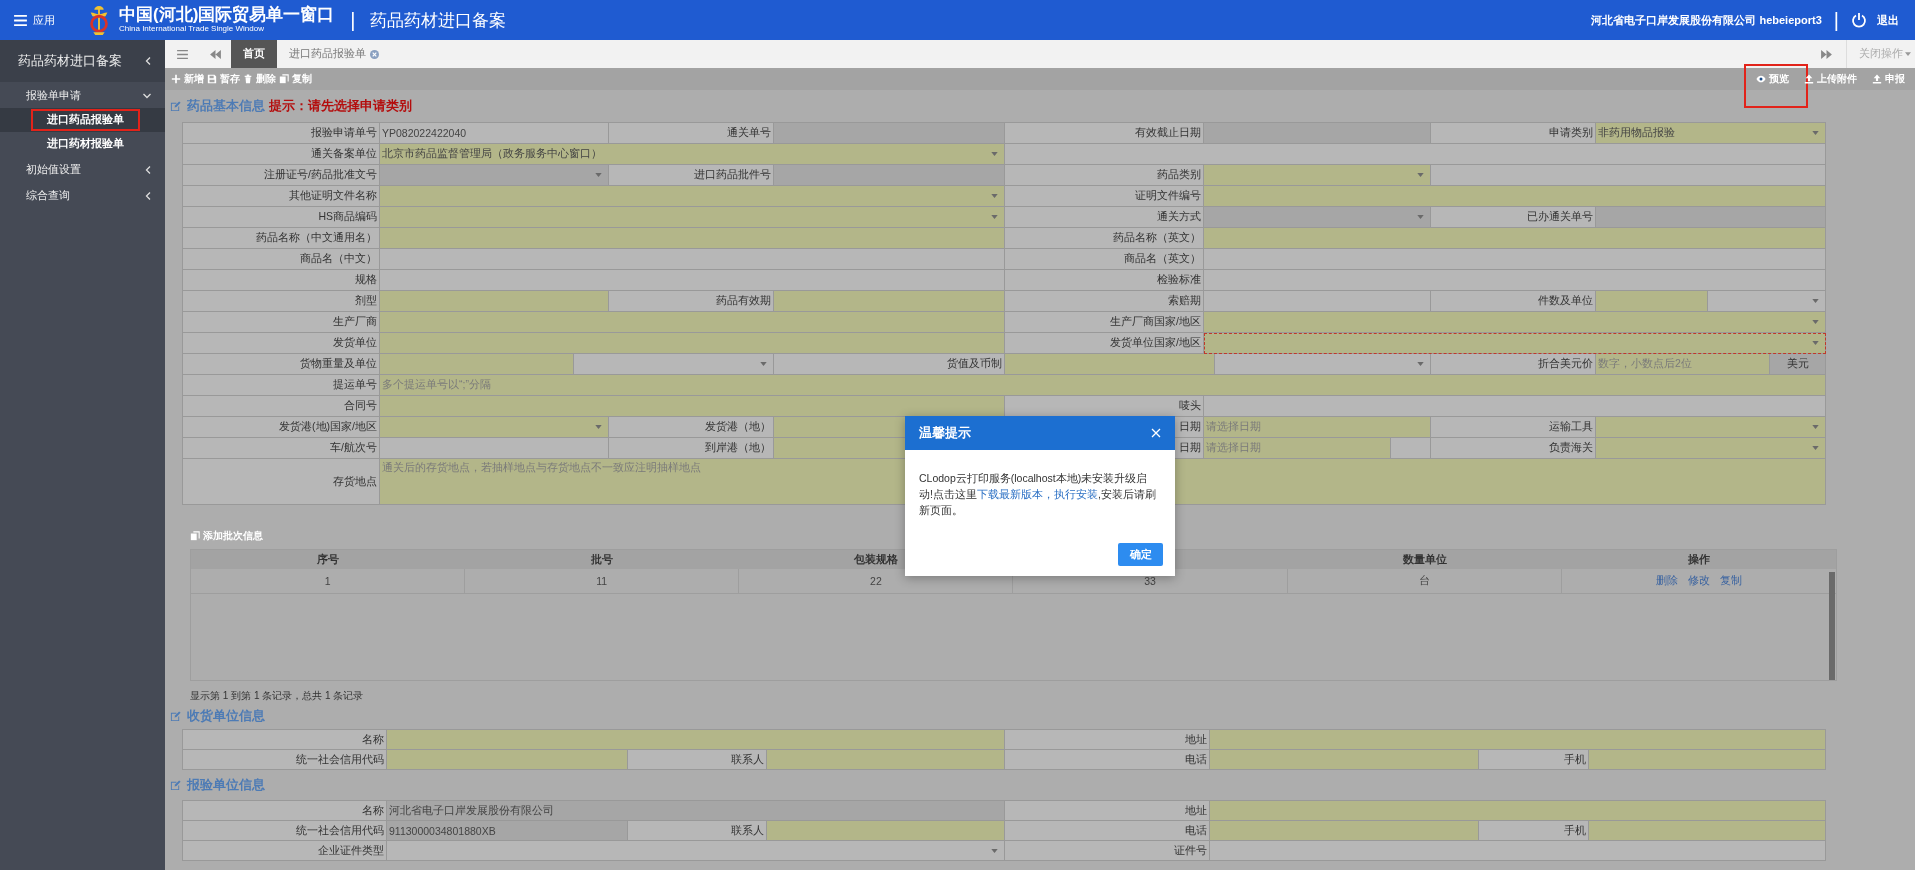  Describe the element at coordinates (334, 54) in the screenshot. I see `tab: 进口药品报验单` at that location.